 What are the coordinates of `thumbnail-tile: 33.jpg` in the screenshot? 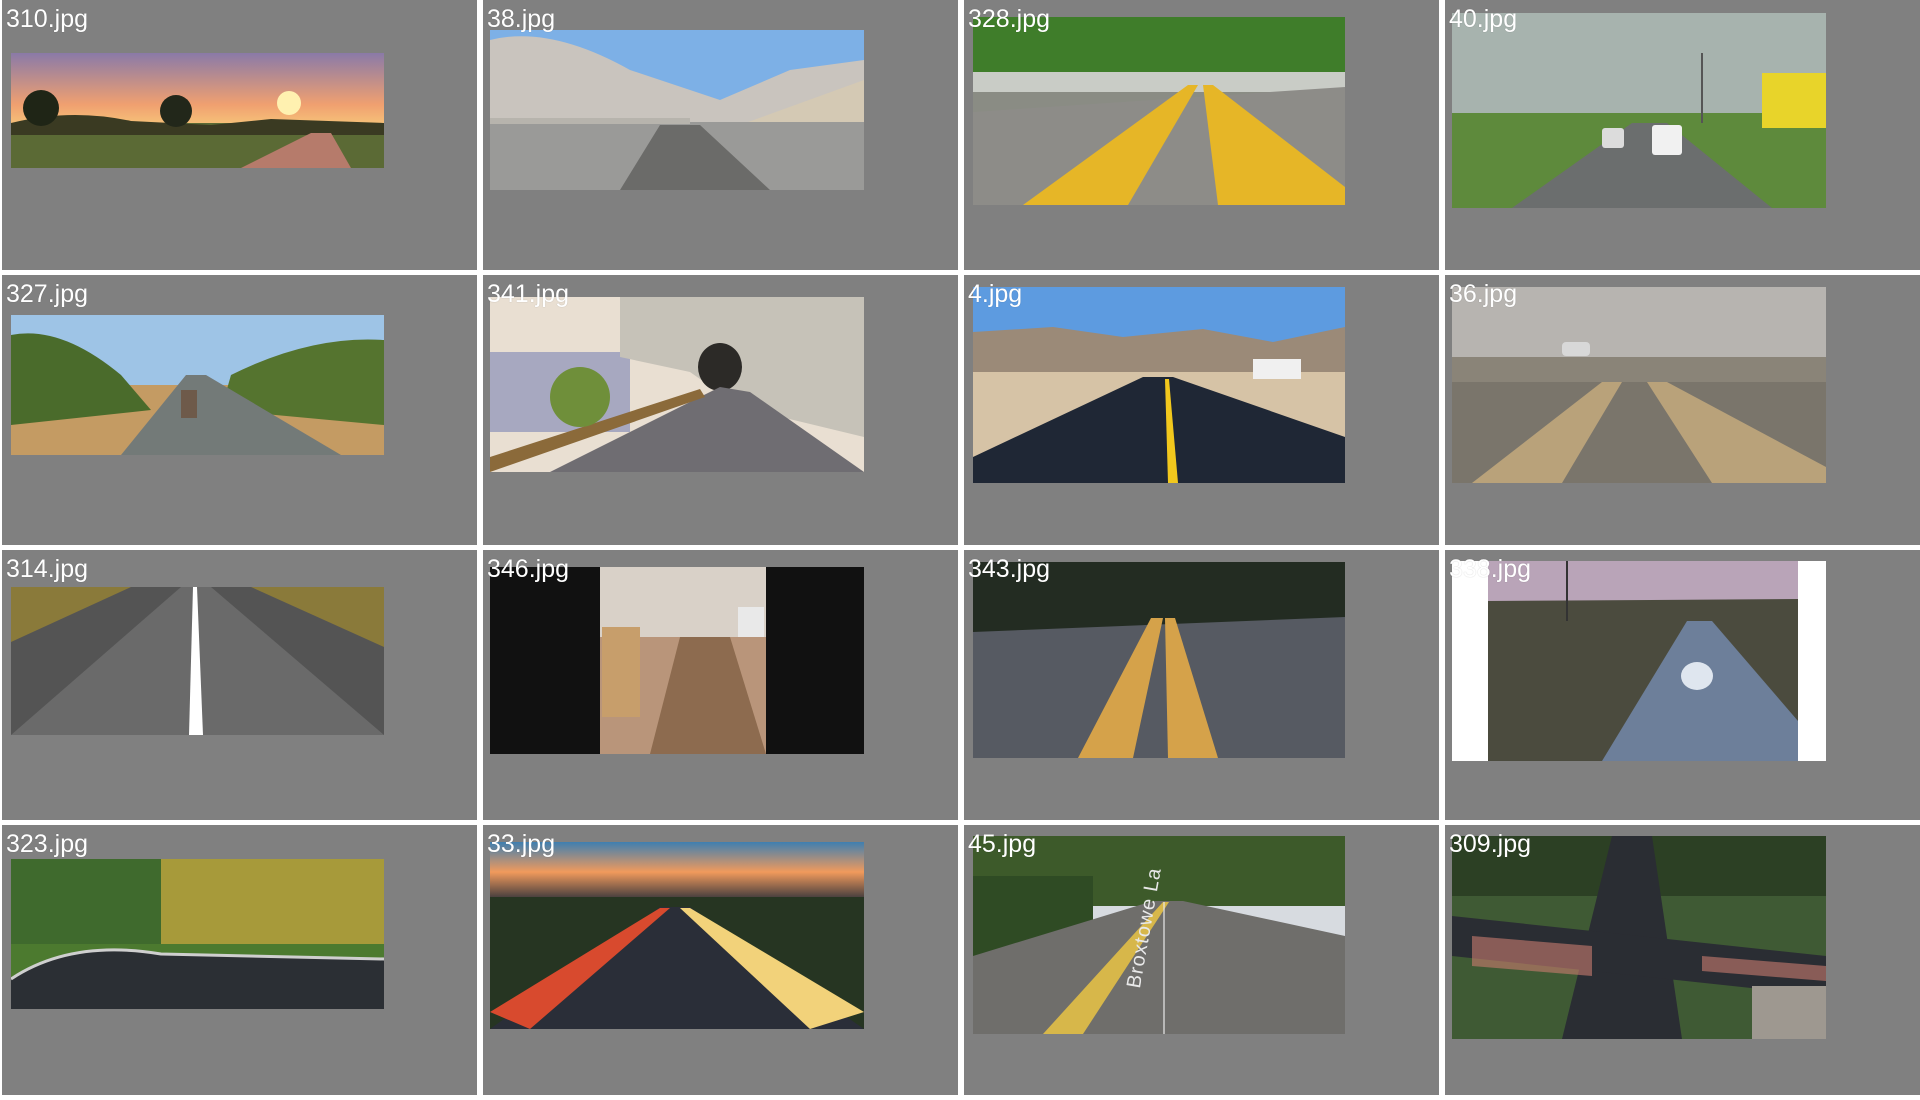 It's located at (720, 960).